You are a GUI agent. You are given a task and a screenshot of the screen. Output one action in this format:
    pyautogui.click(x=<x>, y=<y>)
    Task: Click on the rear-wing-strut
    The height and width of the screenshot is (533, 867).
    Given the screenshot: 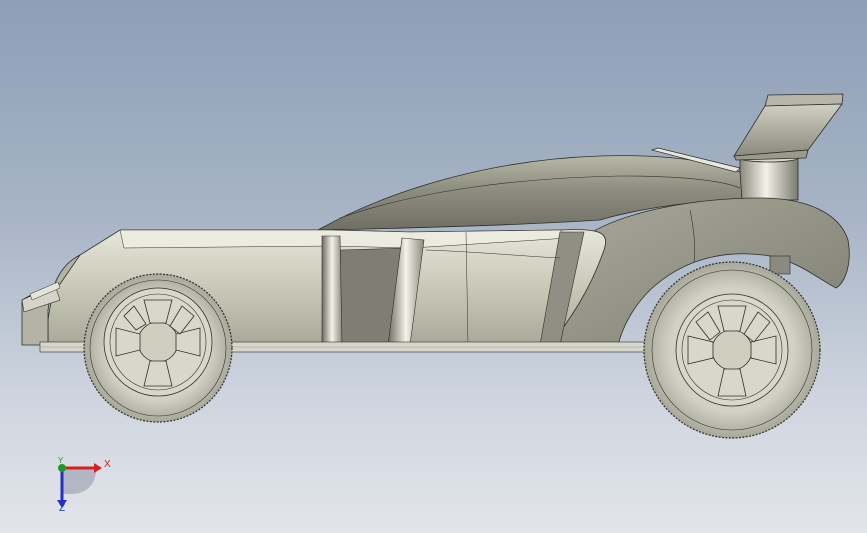 What is the action you would take?
    pyautogui.click(x=769, y=177)
    